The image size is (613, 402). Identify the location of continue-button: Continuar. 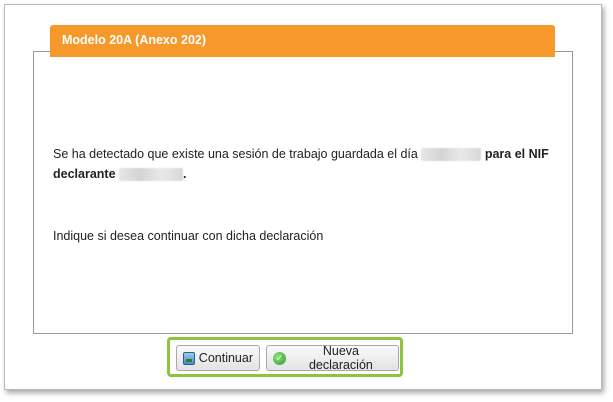
(218, 358).